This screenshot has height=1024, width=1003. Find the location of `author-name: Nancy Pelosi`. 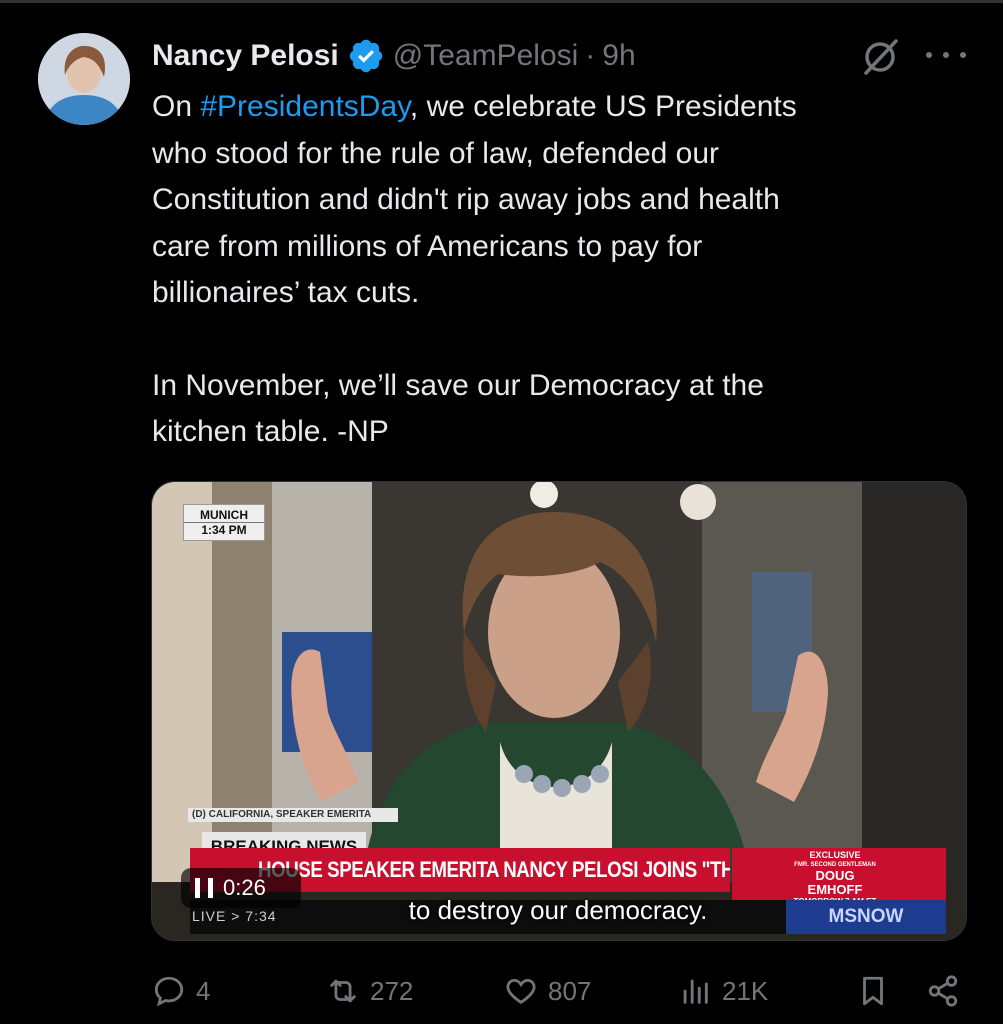

author-name: Nancy Pelosi is located at coordinates (245, 56).